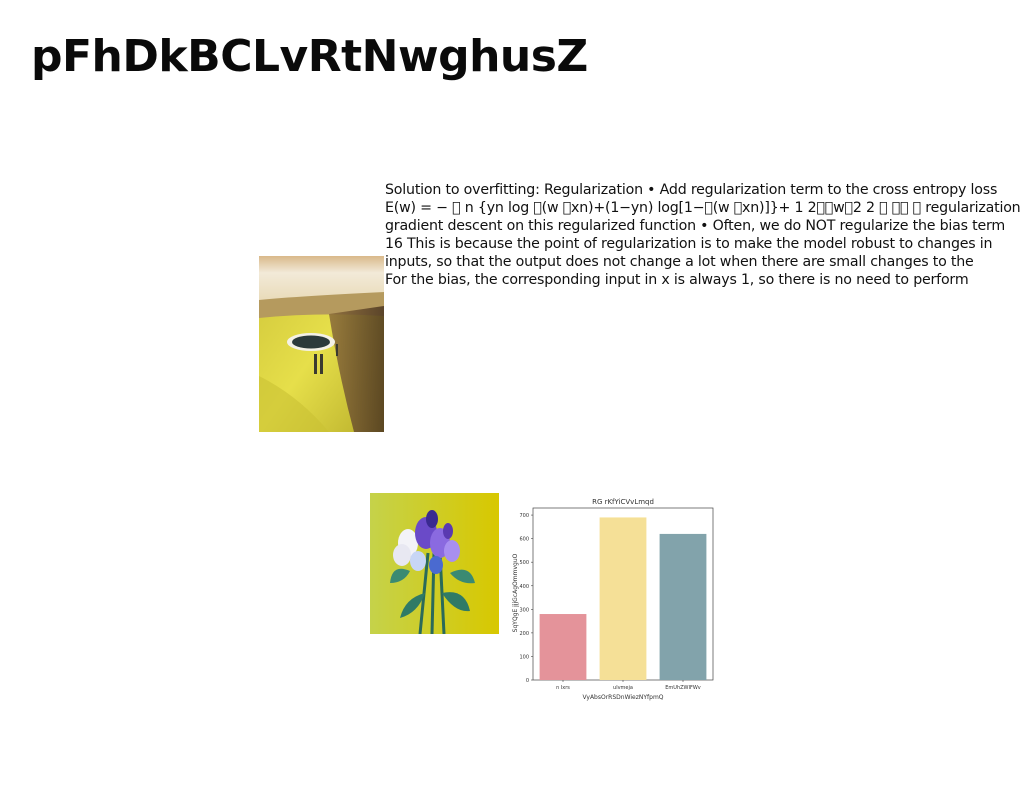  I want to click on chart-title: RG rKfYiCVvLmqd, so click(623, 502).